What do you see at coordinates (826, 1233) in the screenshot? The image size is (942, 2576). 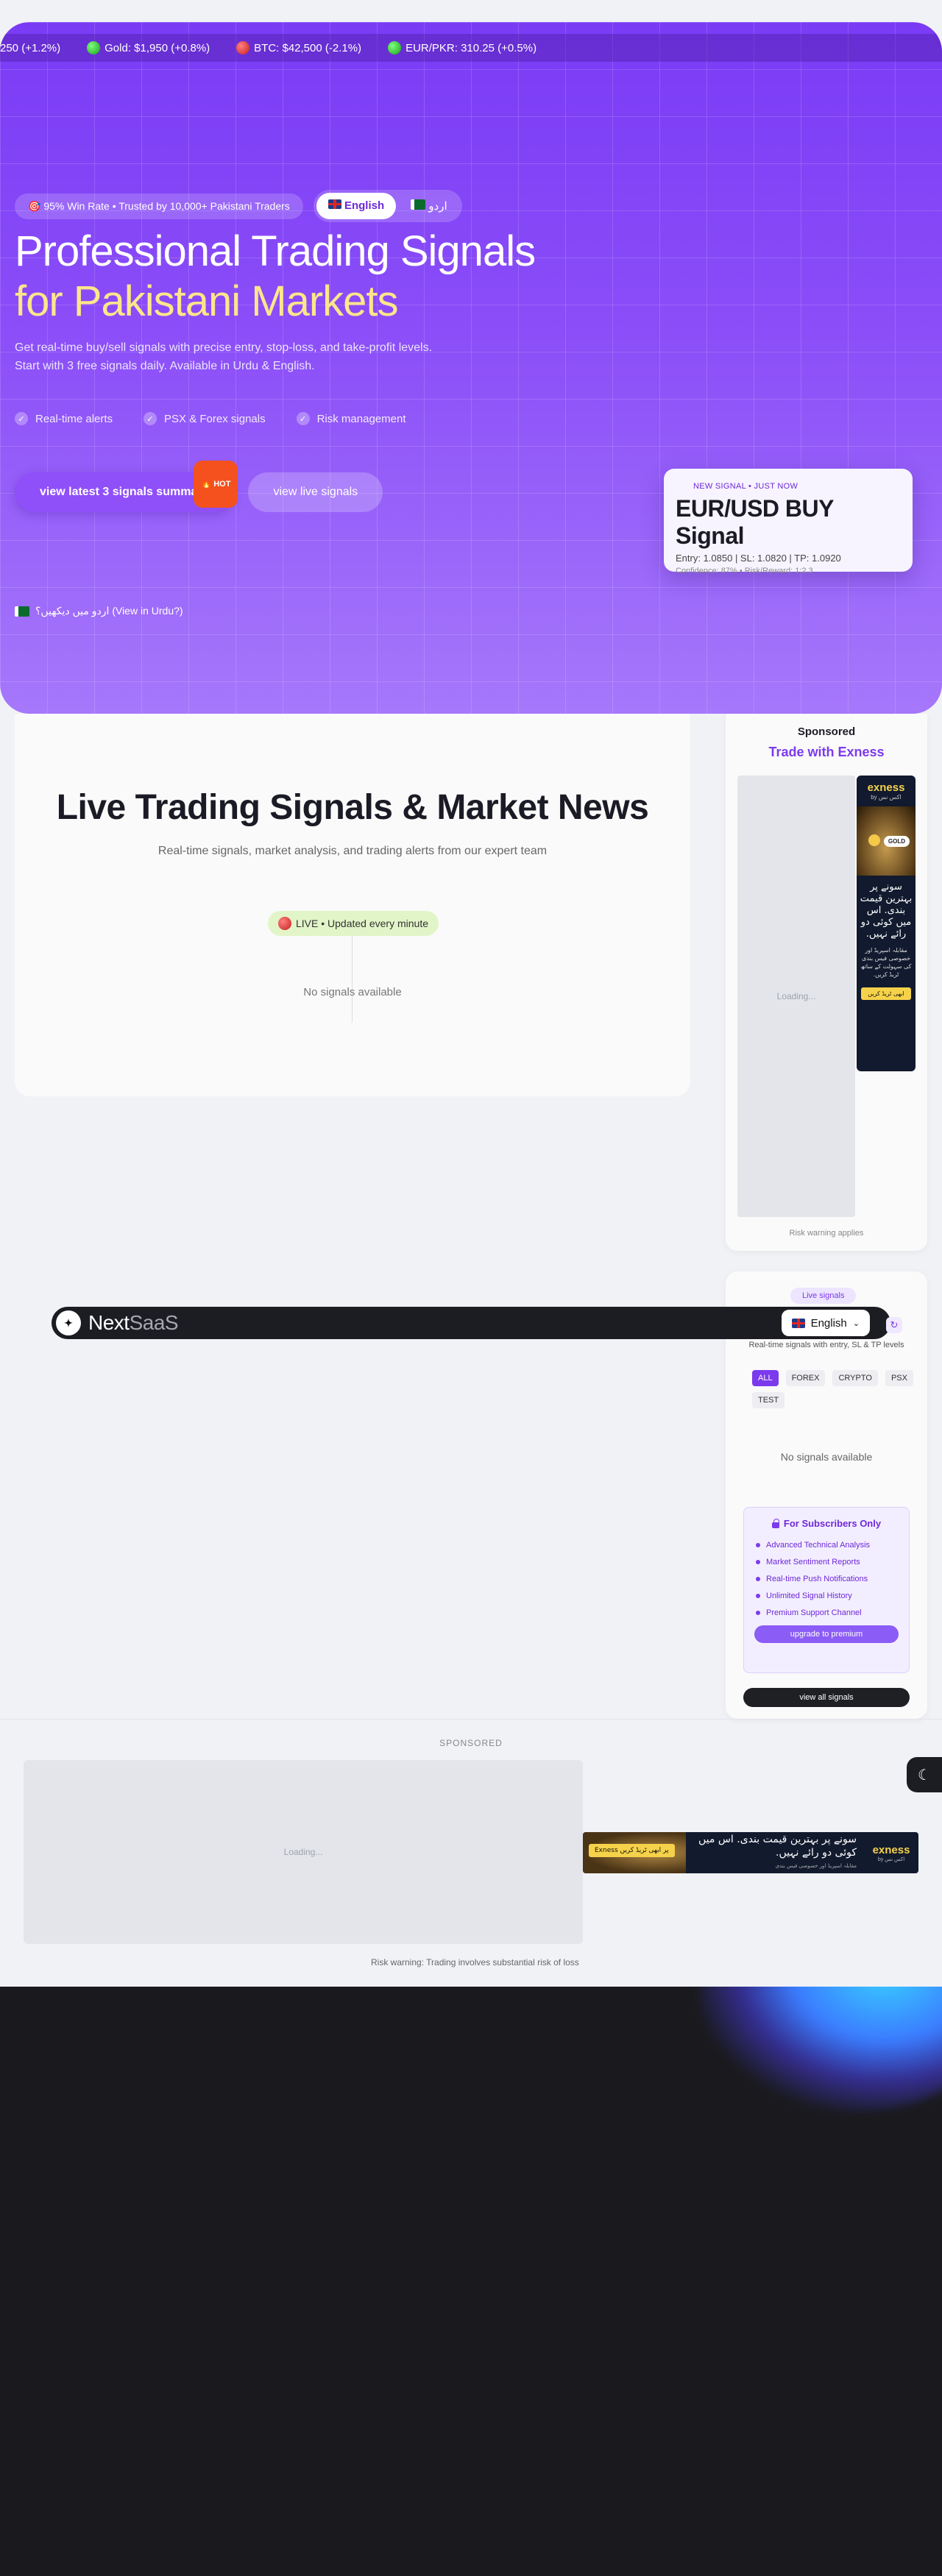 I see `risk-warning: Risk warning applies` at bounding box center [826, 1233].